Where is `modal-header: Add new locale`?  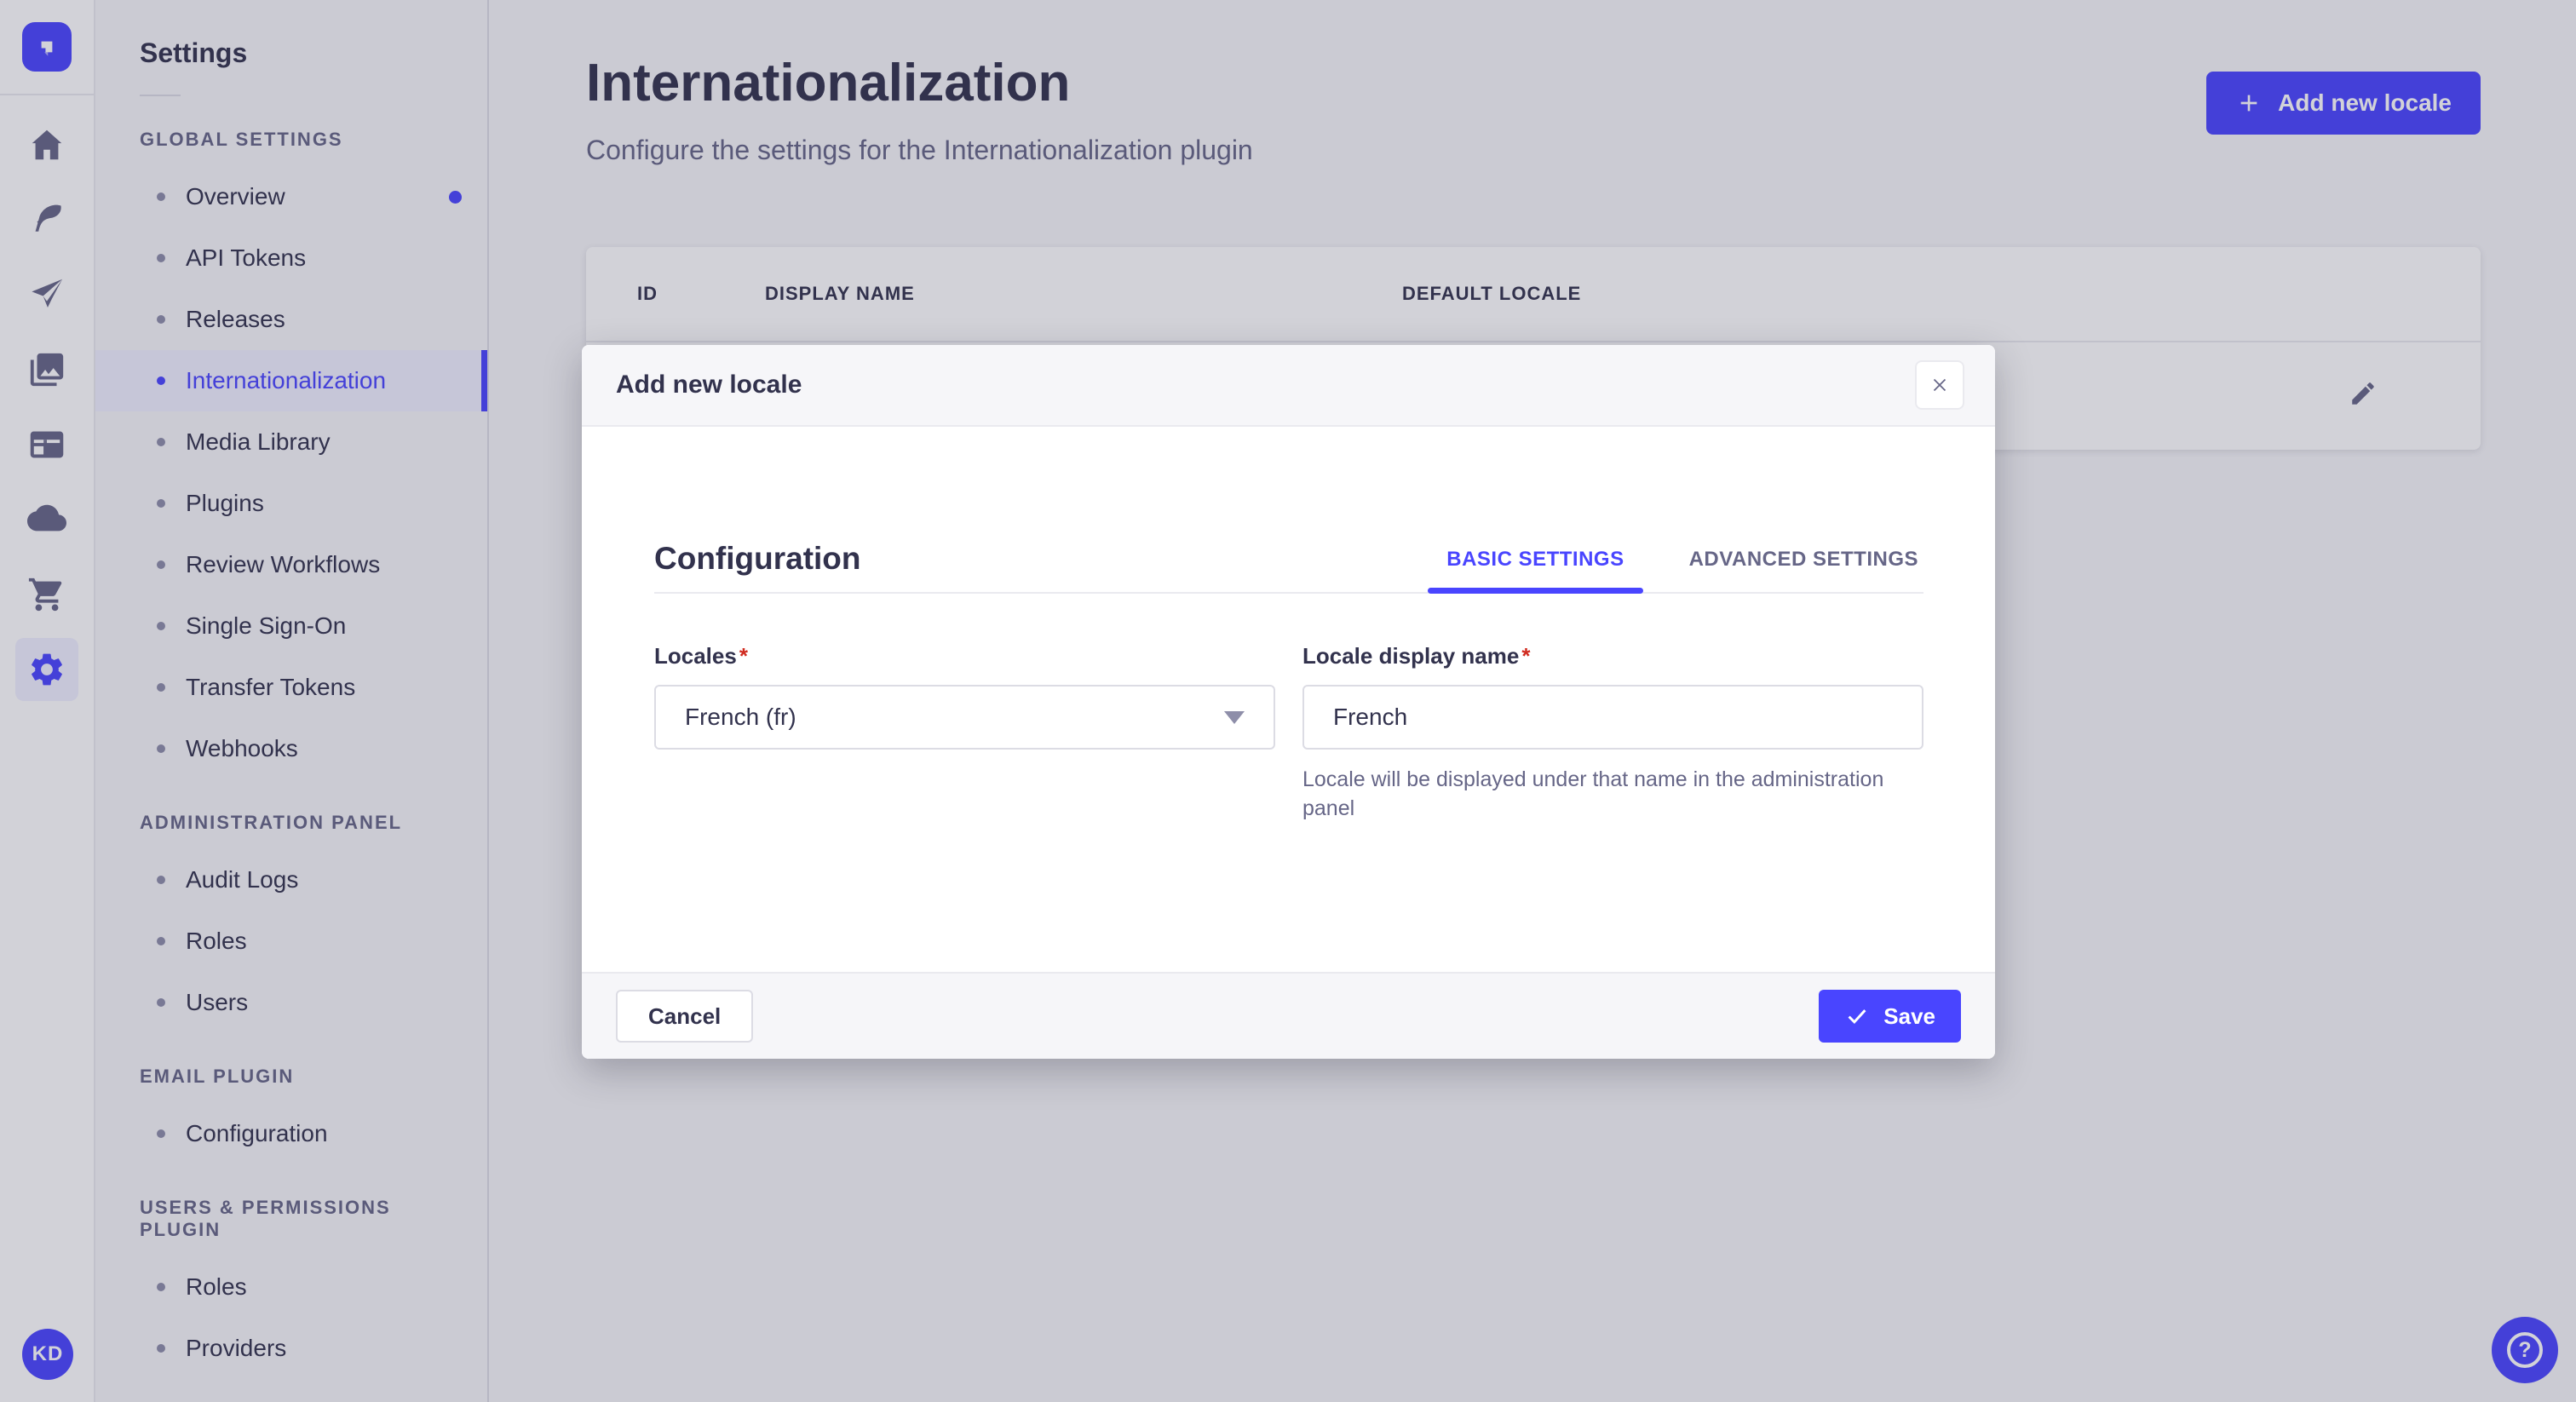
modal-header: Add new locale is located at coordinates (1288, 386).